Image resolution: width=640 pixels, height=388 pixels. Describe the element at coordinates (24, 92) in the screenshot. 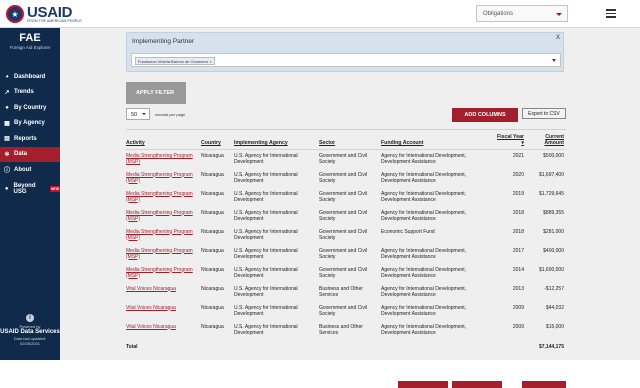

I see `sidebar-item-label: Trends` at that location.